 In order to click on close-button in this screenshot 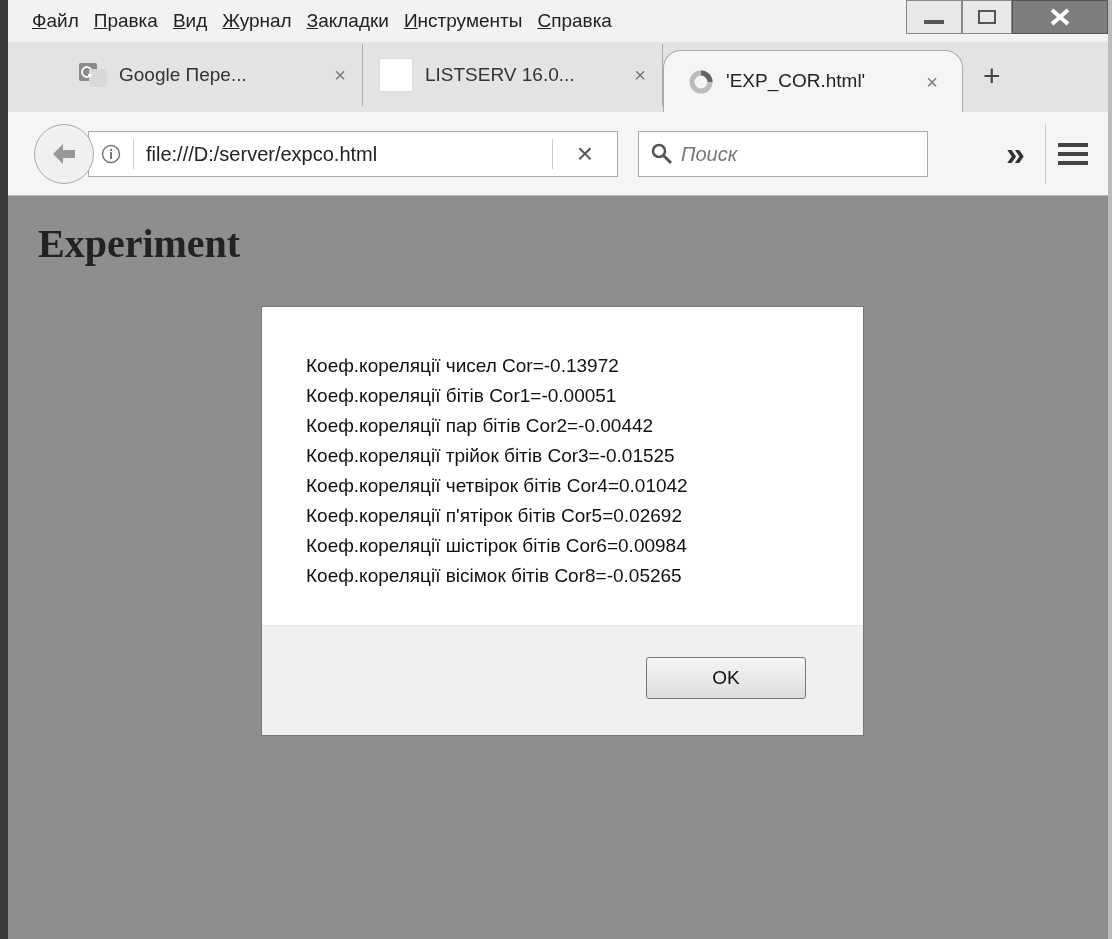, I will do `click(1060, 17)`.